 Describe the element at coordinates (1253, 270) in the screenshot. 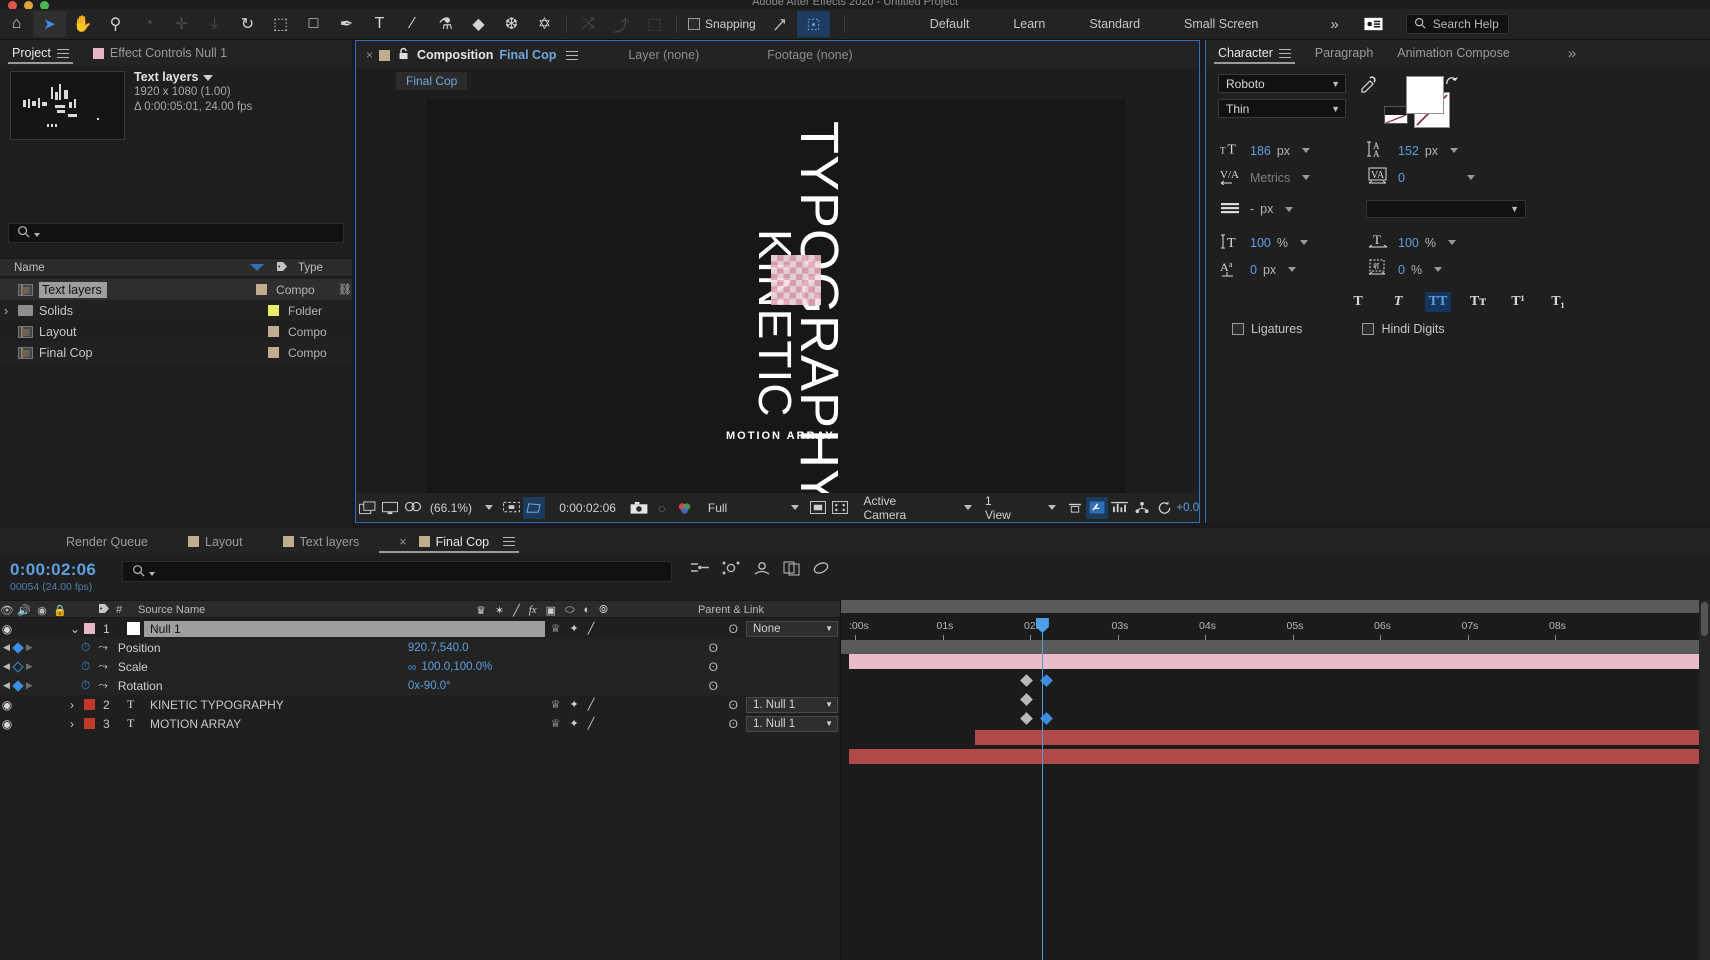

I see `baseline-shift-value: 0` at that location.